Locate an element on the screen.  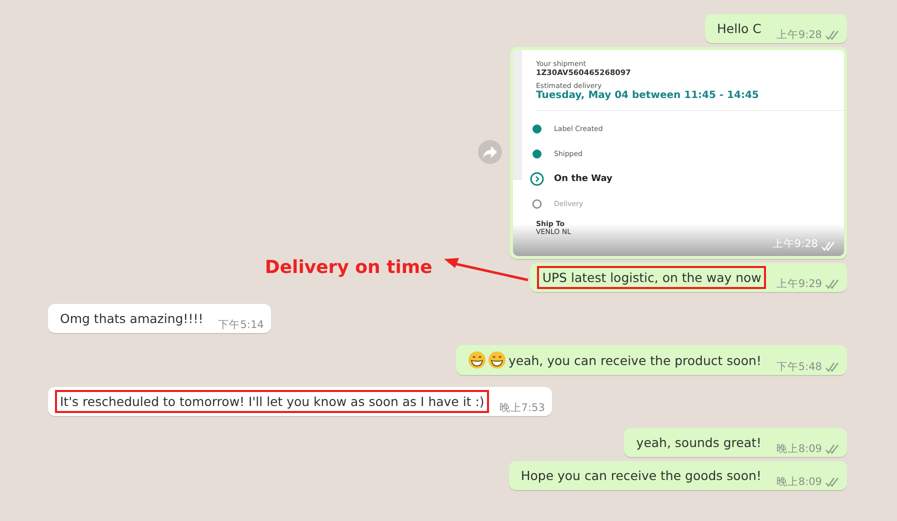
message-text: Hello C is located at coordinates (739, 29).